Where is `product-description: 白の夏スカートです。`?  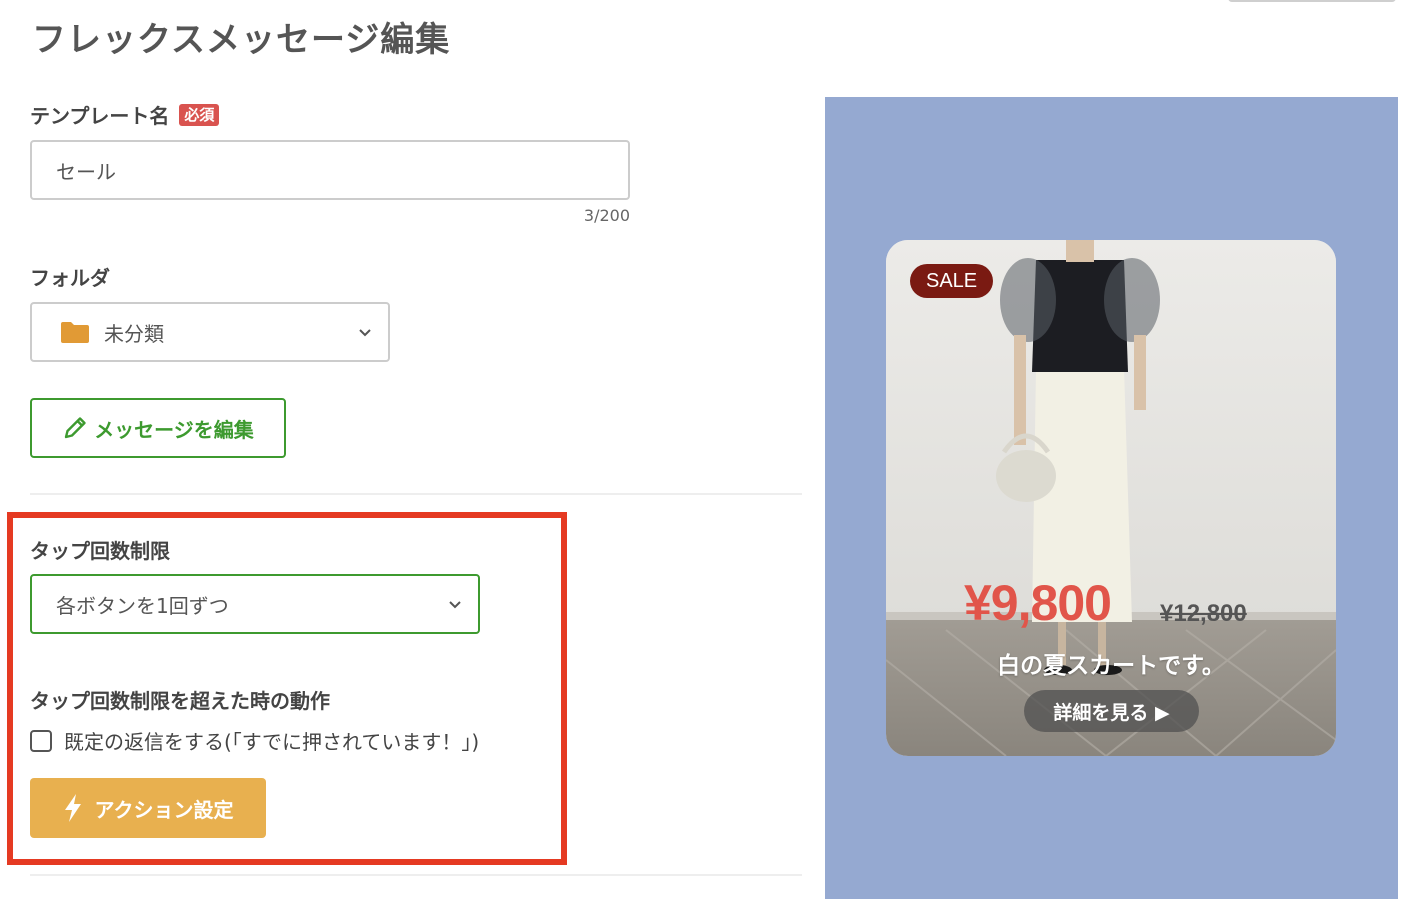
product-description: 白の夏スカートです。 is located at coordinates (1111, 666).